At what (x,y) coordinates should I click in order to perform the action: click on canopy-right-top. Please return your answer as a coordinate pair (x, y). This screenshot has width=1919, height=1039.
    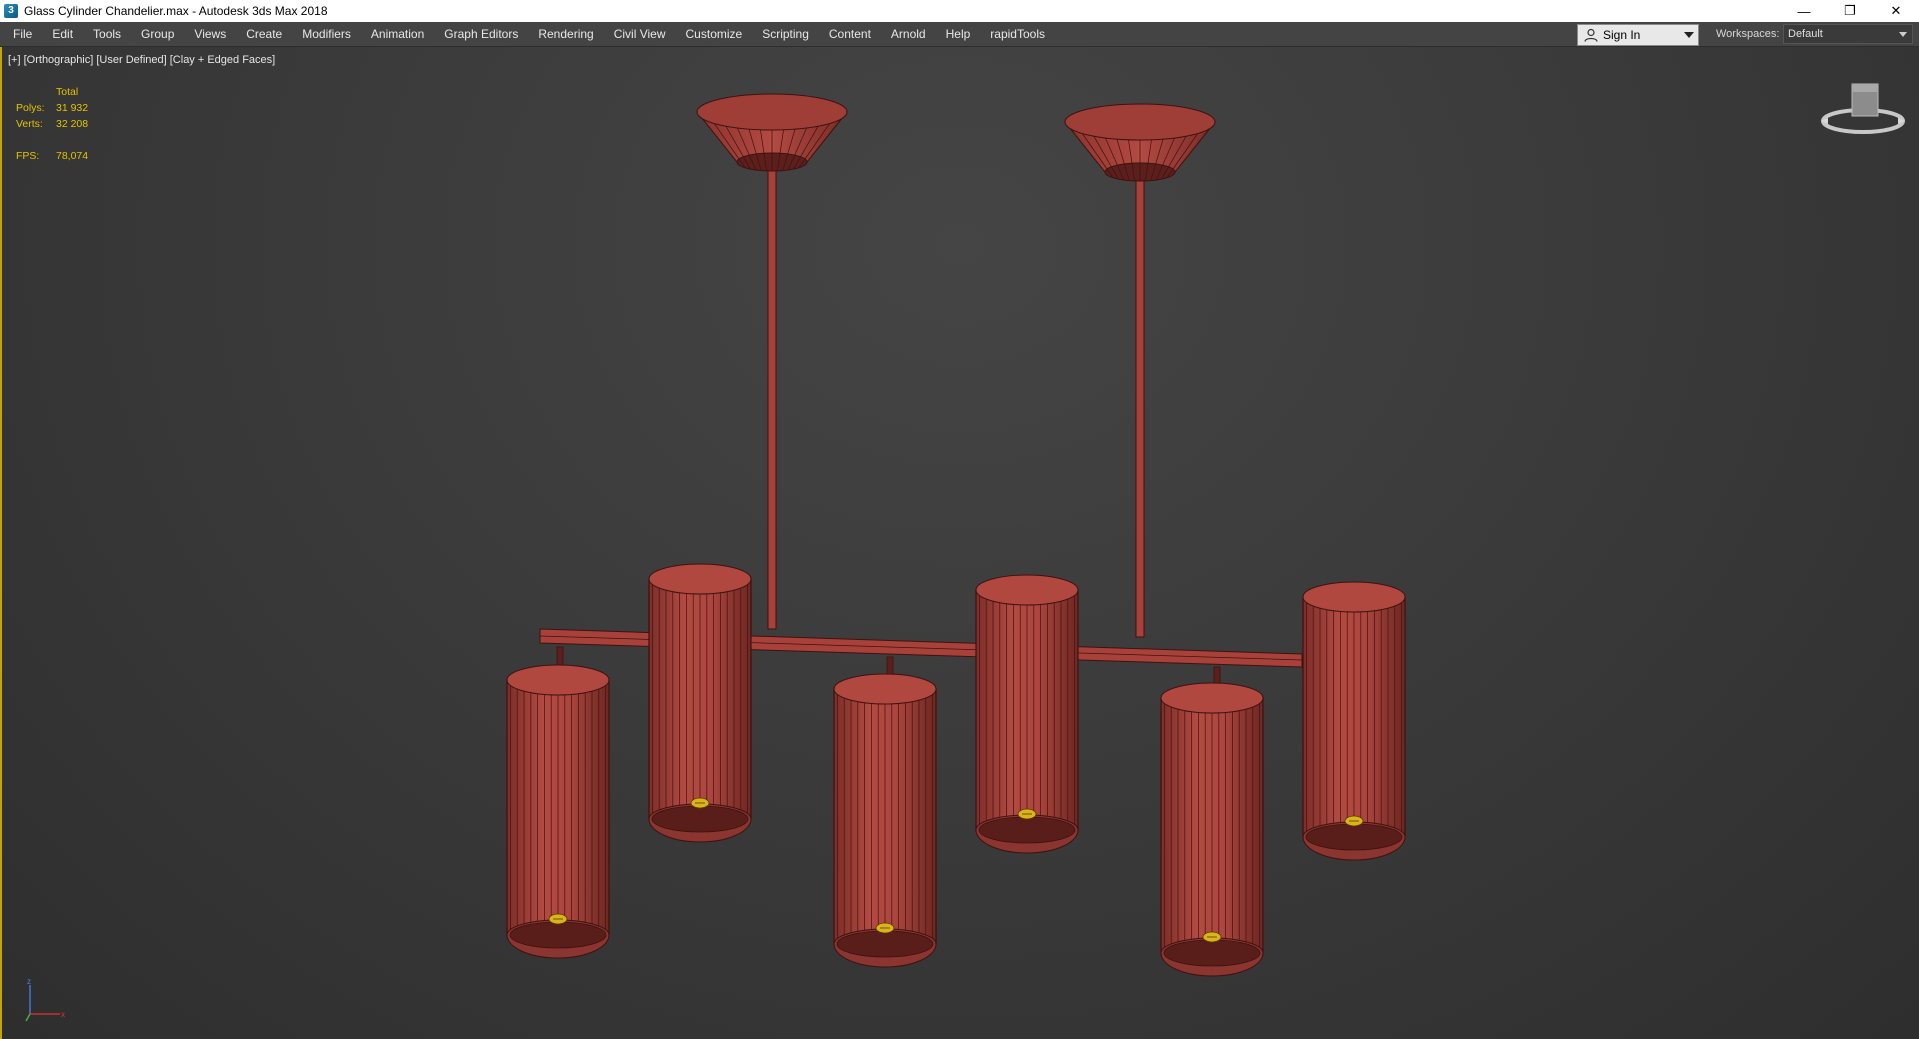
    Looking at the image, I should click on (1140, 122).